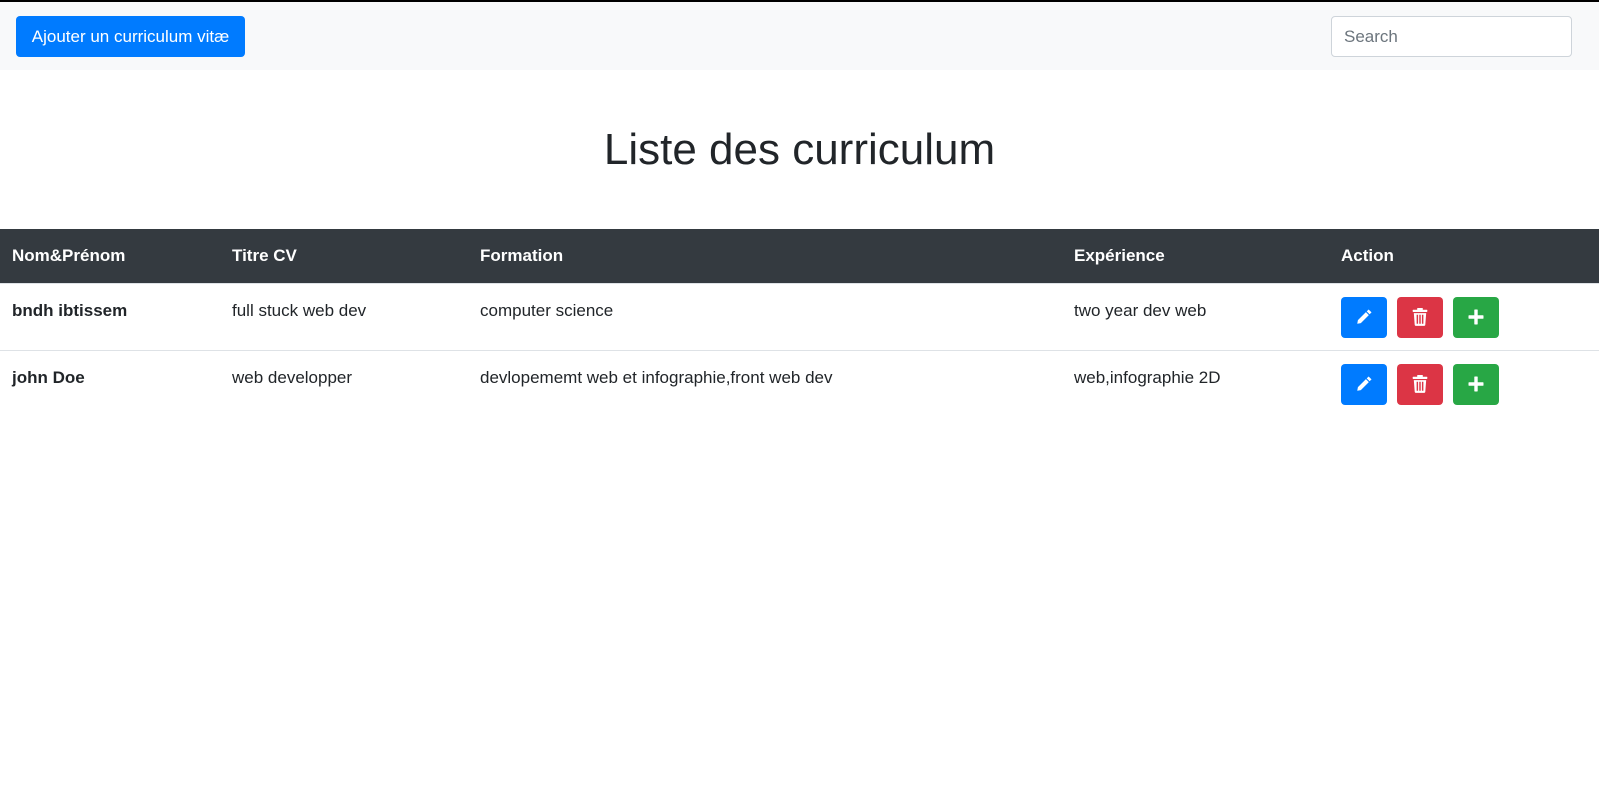 Image resolution: width=1599 pixels, height=786 pixels. I want to click on header-experience: Expérience, so click(1119, 255).